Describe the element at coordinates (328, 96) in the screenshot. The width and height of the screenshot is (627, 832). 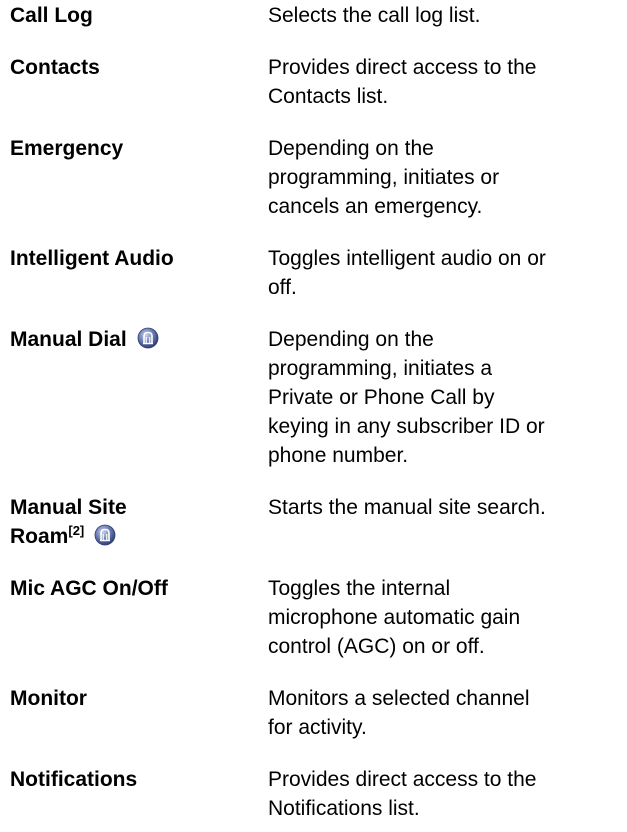
I see `description-line: Contacts list.` at that location.